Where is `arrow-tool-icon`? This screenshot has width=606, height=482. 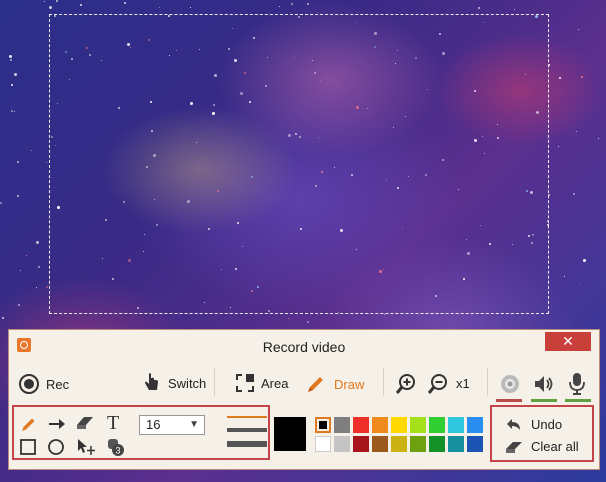
arrow-tool-icon is located at coordinates (57, 424).